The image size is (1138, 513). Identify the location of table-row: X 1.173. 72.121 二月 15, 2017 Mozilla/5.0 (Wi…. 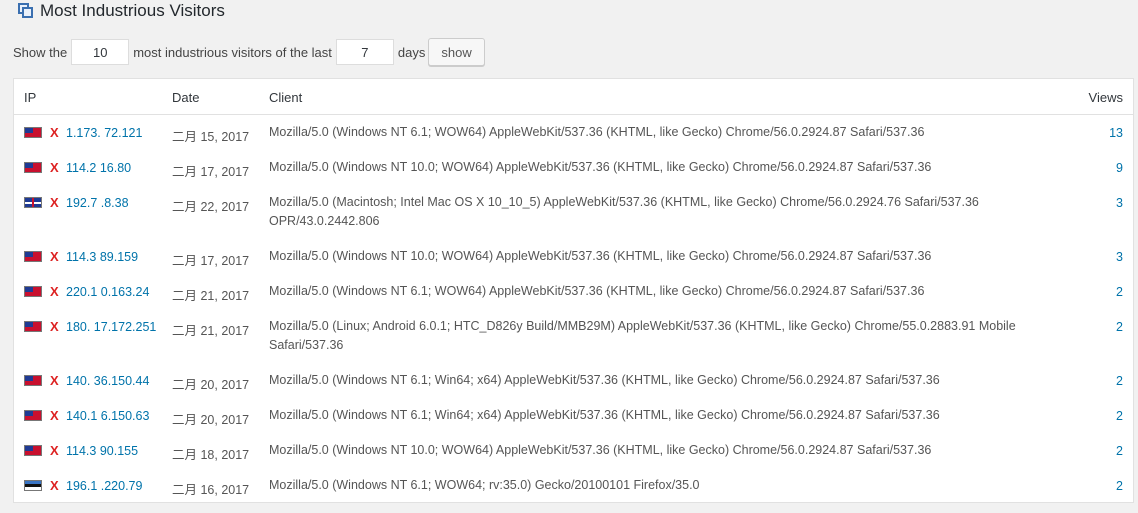
(573, 142).